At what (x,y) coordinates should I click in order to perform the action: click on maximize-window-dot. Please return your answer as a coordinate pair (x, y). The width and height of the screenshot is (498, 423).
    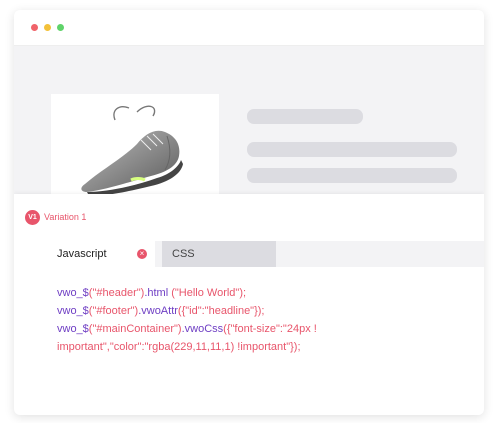
    Looking at the image, I should click on (60, 27).